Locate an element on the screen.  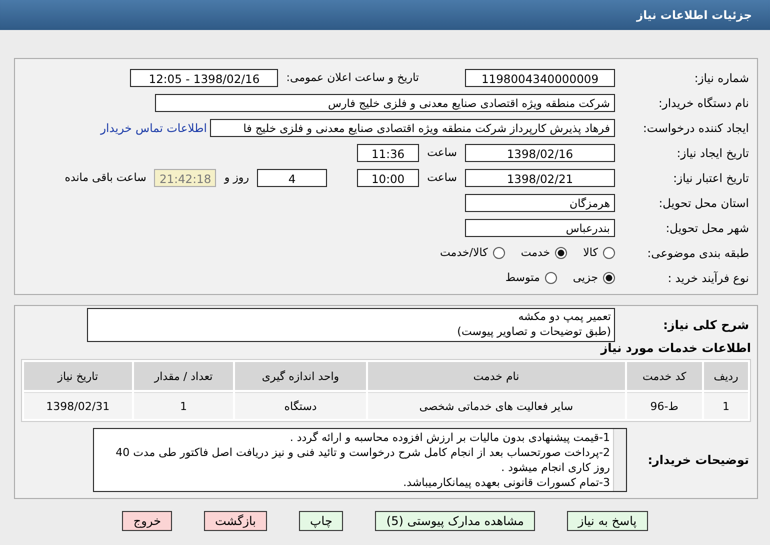
table-cell: دستگاه is located at coordinates (300, 405).